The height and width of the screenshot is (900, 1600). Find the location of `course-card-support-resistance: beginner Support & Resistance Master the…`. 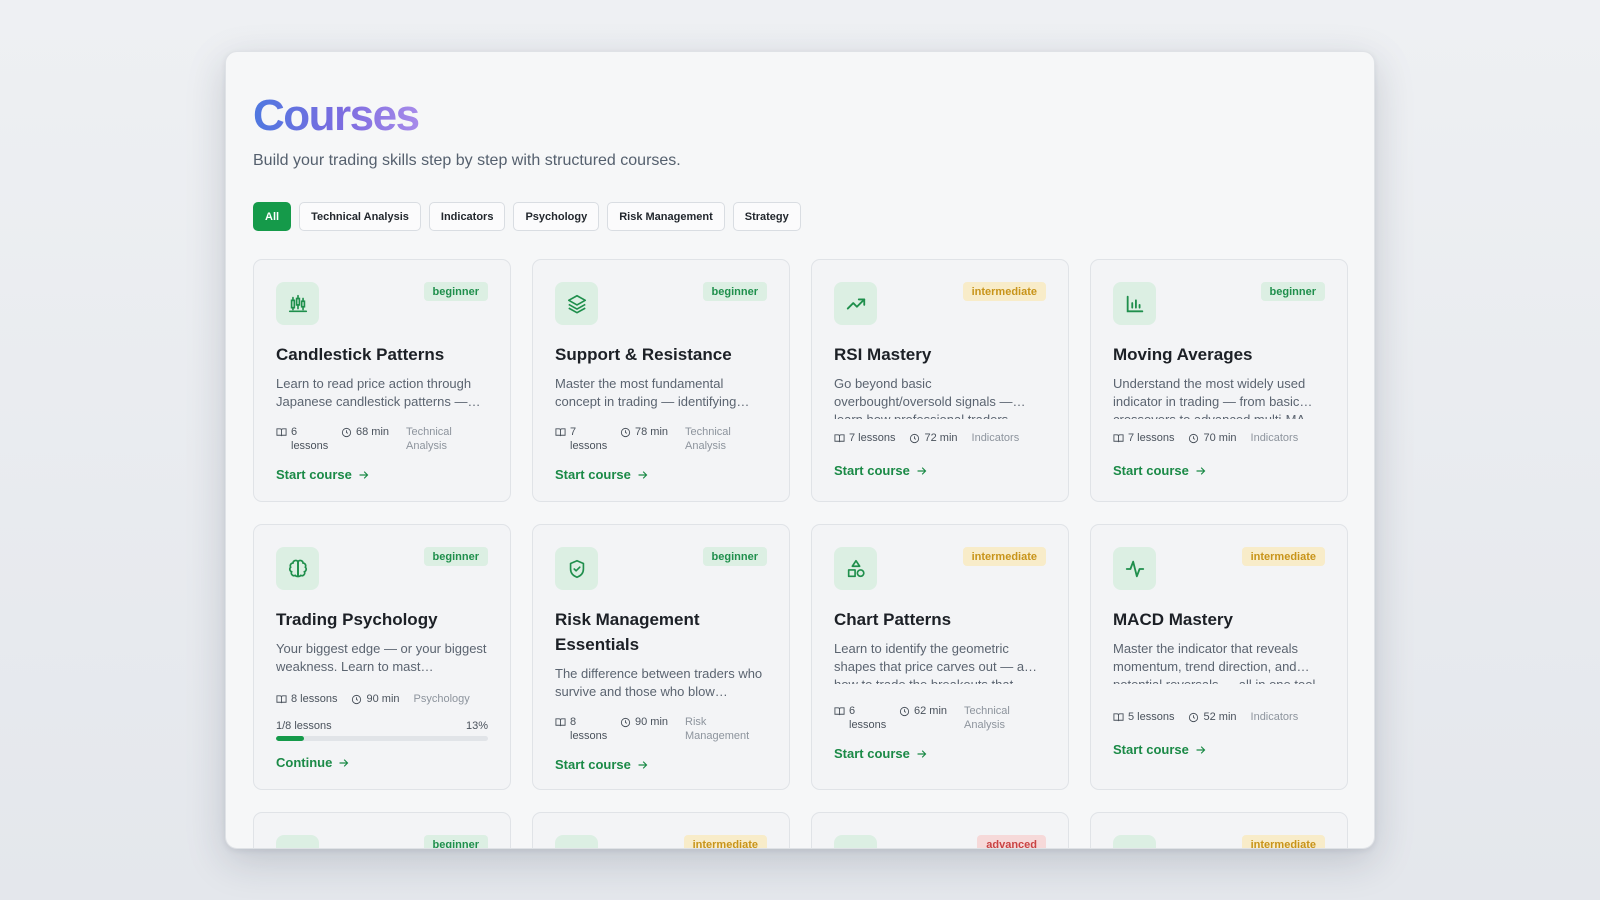

course-card-support-resistance: beginner Support & Resistance Master the… is located at coordinates (661, 380).